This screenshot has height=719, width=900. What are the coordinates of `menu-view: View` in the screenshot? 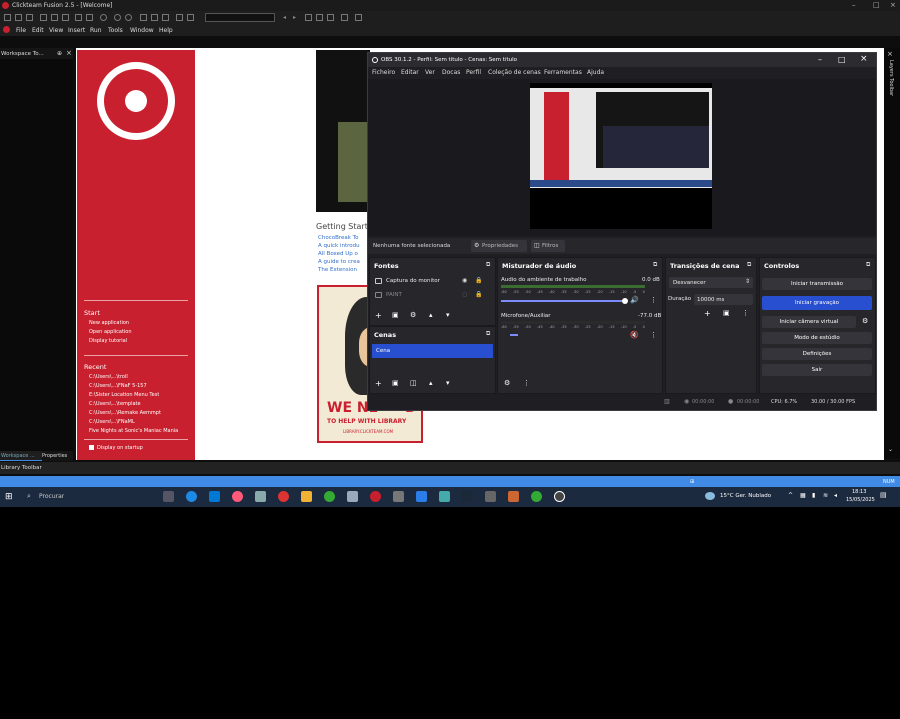 It's located at (56, 30).